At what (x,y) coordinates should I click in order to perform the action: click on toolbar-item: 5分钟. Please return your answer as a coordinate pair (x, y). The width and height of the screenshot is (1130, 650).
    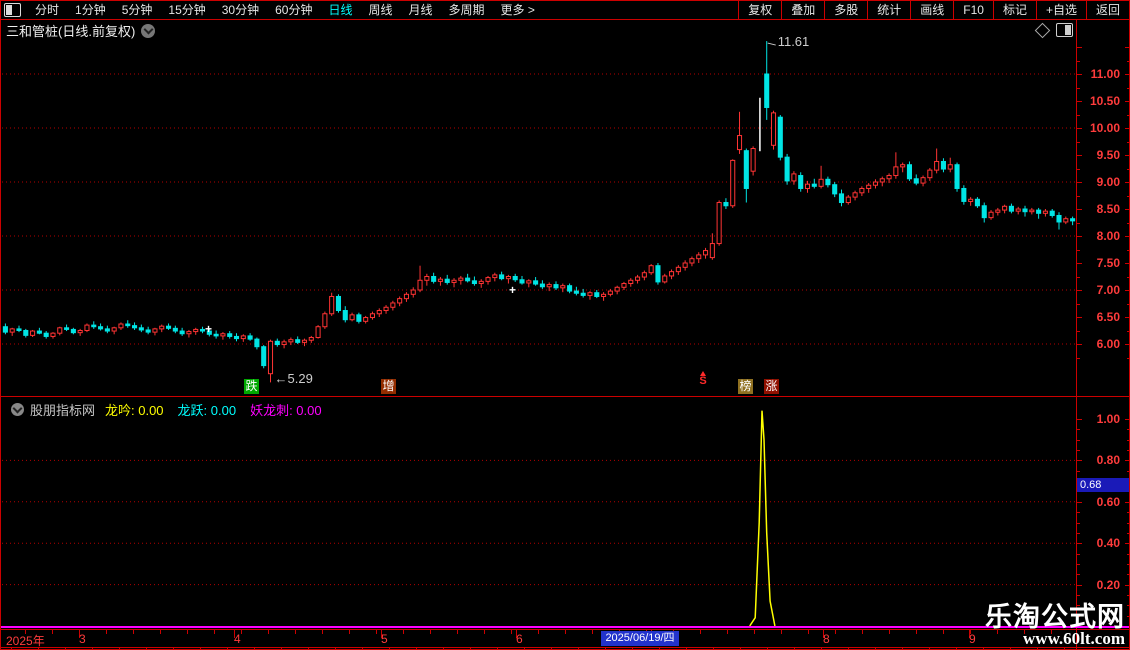
    Looking at the image, I should click on (137, 10).